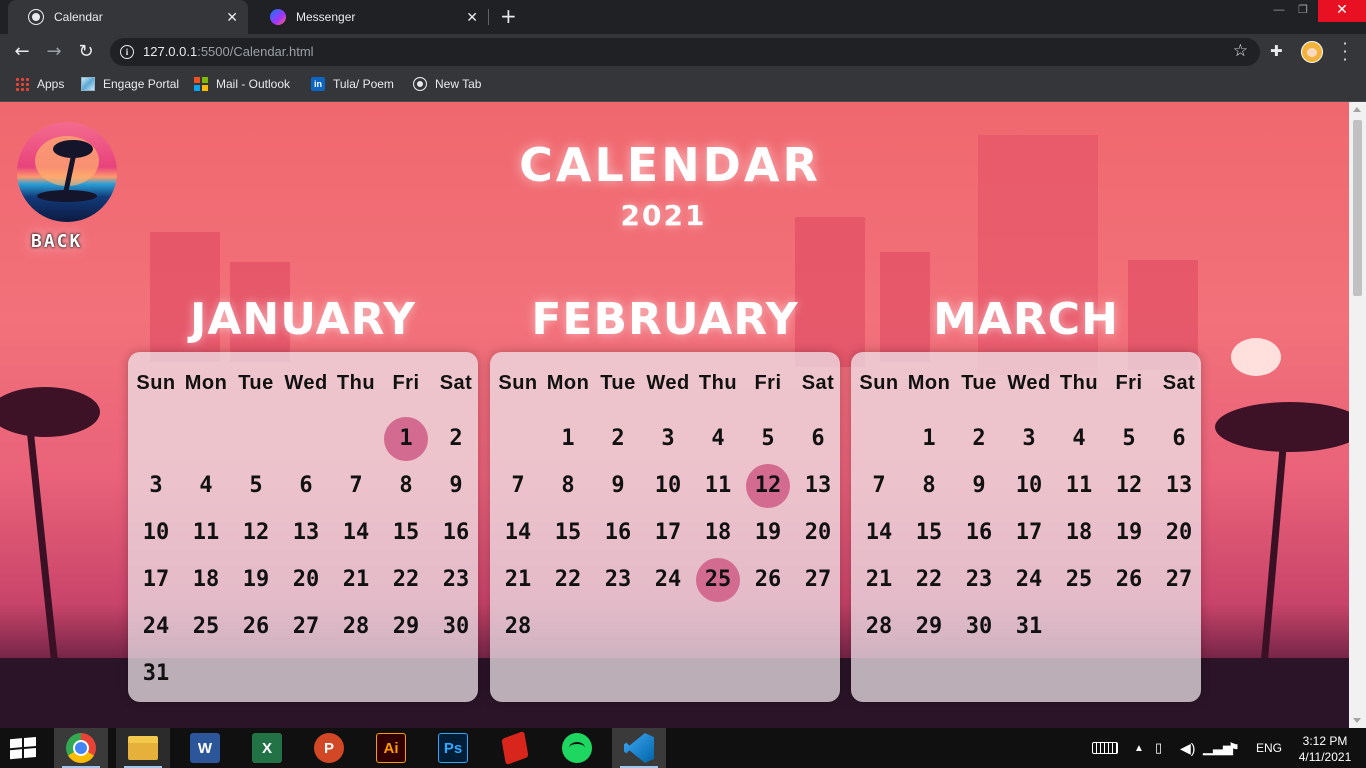 This screenshot has width=1366, height=768. I want to click on restore-icon: ❐, so click(1303, 11).